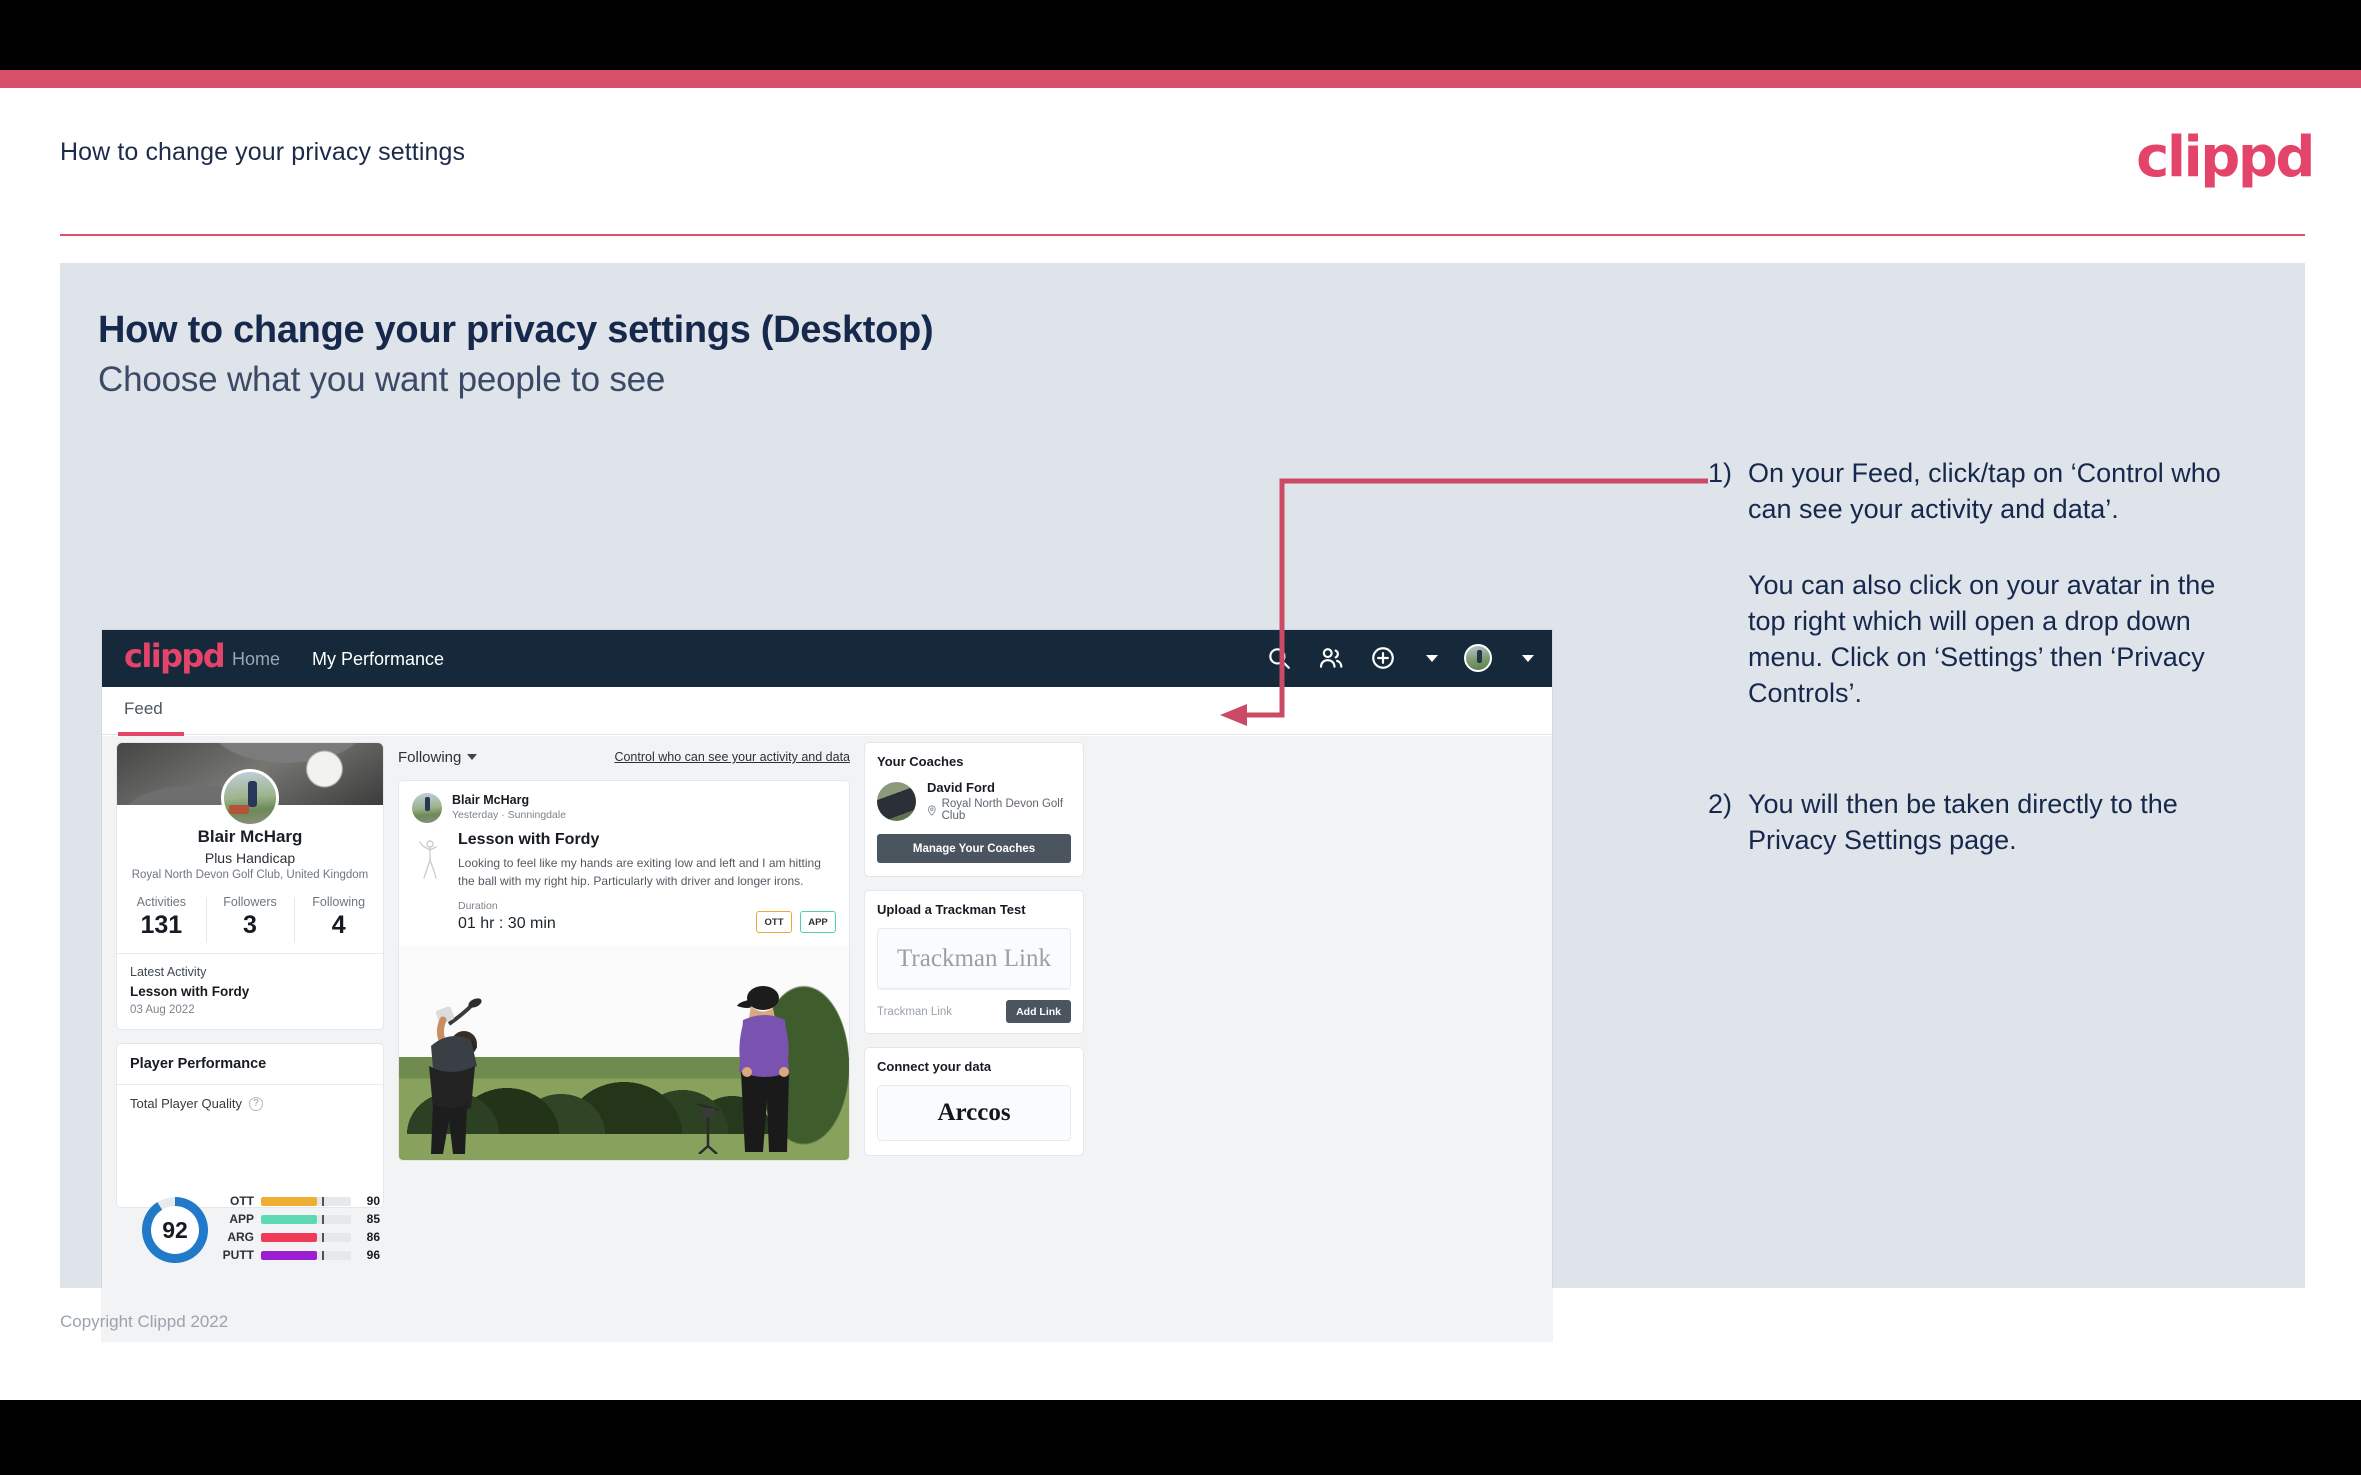 The image size is (2361, 1475). Describe the element at coordinates (1383, 658) in the screenshot. I see `plus-circle-icon` at that location.